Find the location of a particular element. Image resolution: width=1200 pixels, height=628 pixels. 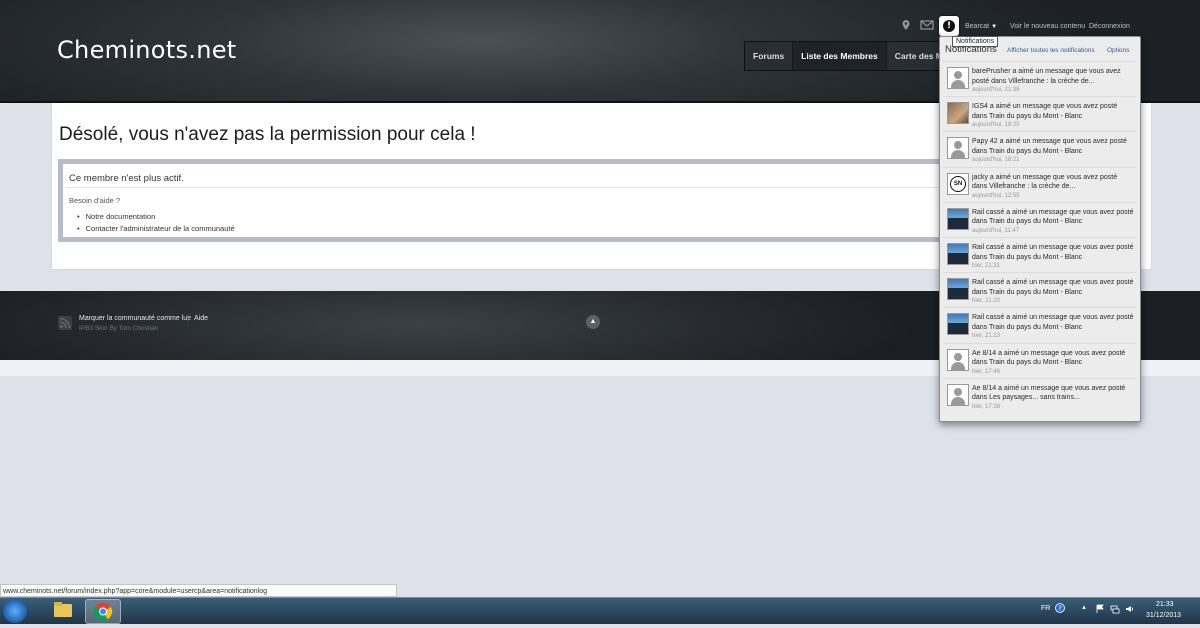

logout-link: Déconnexion is located at coordinates (1109, 26).